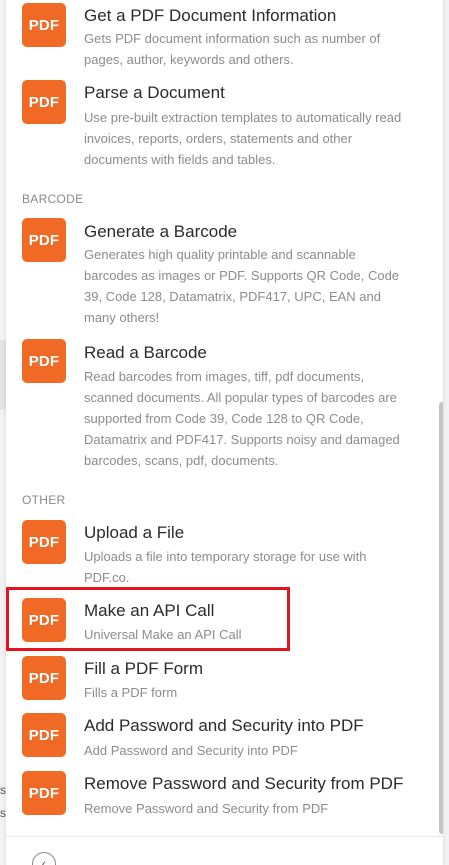  I want to click on section-header-other: OTHER, so click(44, 500).